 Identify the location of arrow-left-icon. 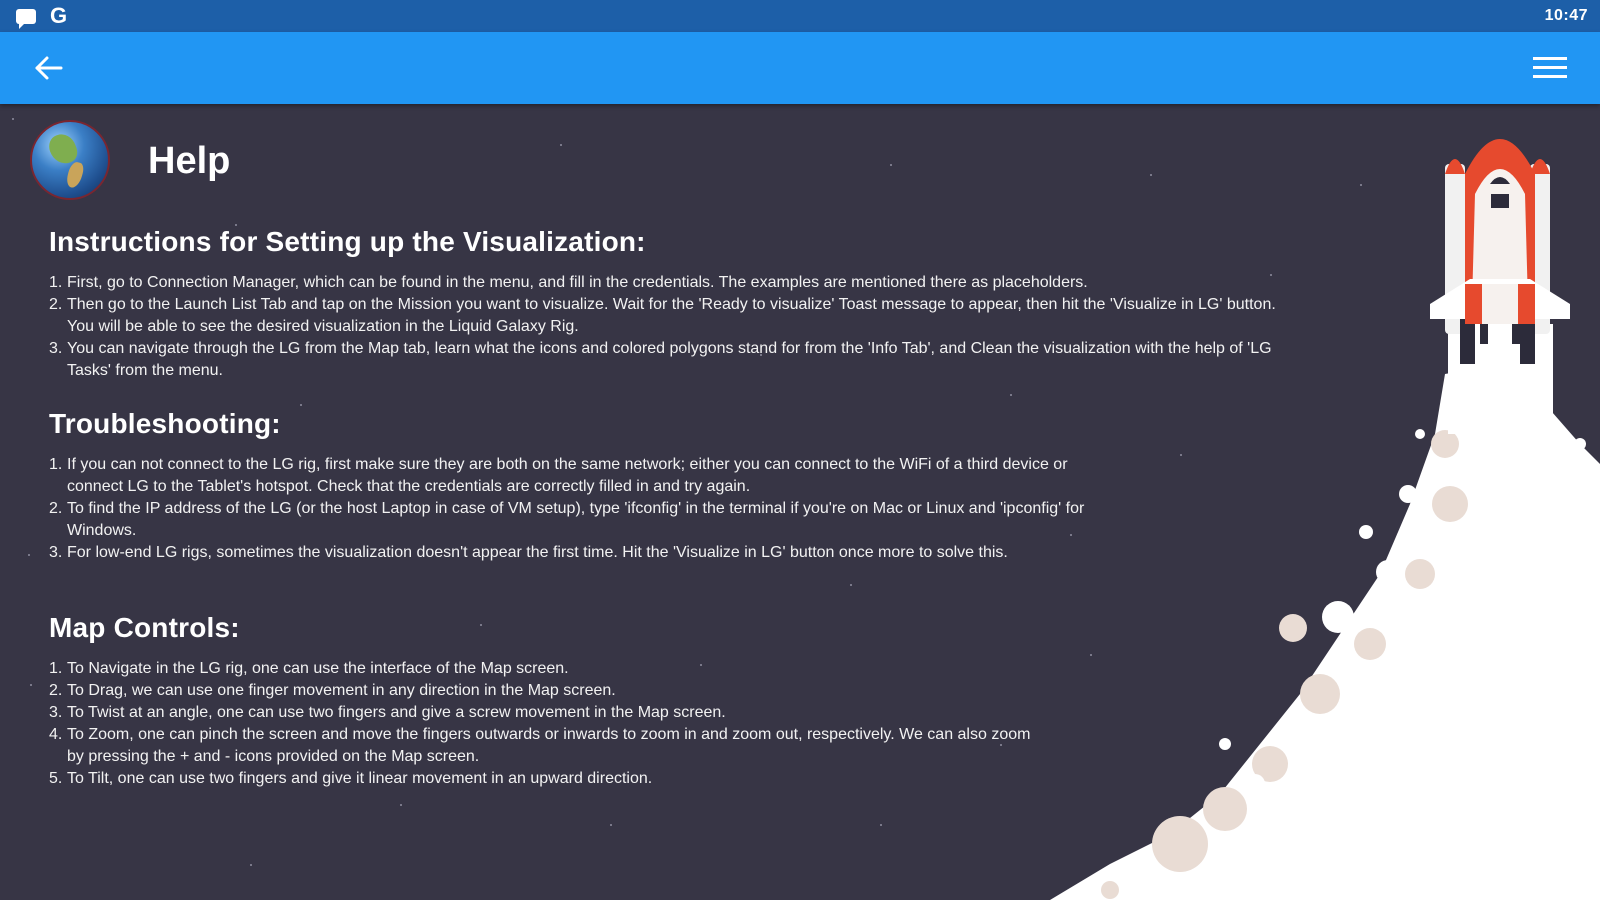
(49, 68).